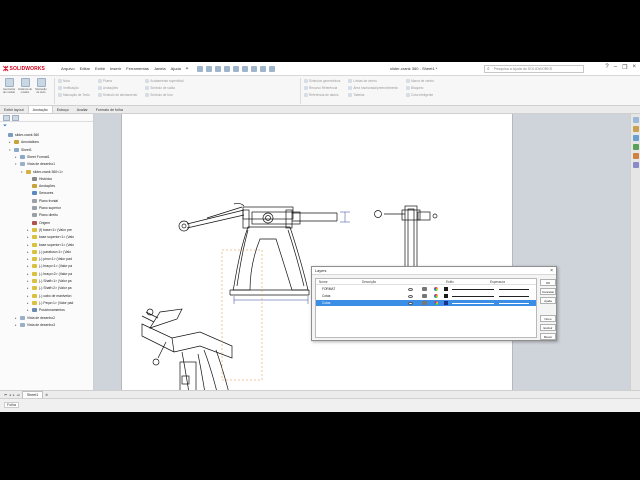 The image size is (640, 480). Describe the element at coordinates (109, 109) in the screenshot. I see `tab-sheet-format: Formato de folha` at that location.